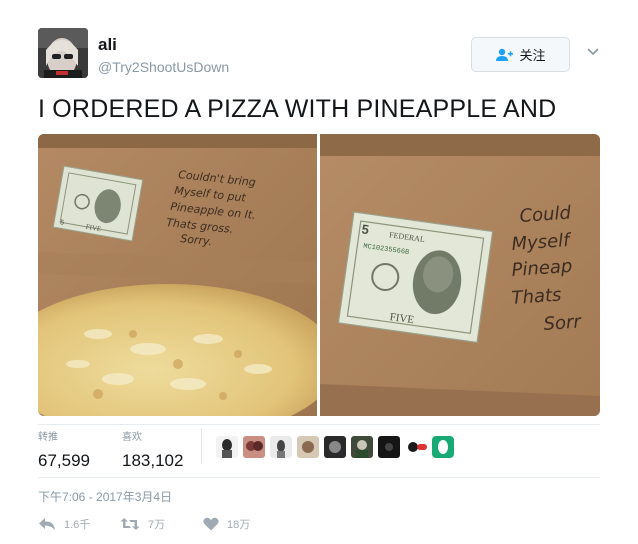 This screenshot has height=544, width=638. Describe the element at coordinates (64, 448) in the screenshot. I see `retweet-stat: 转推 67,599` at that location.